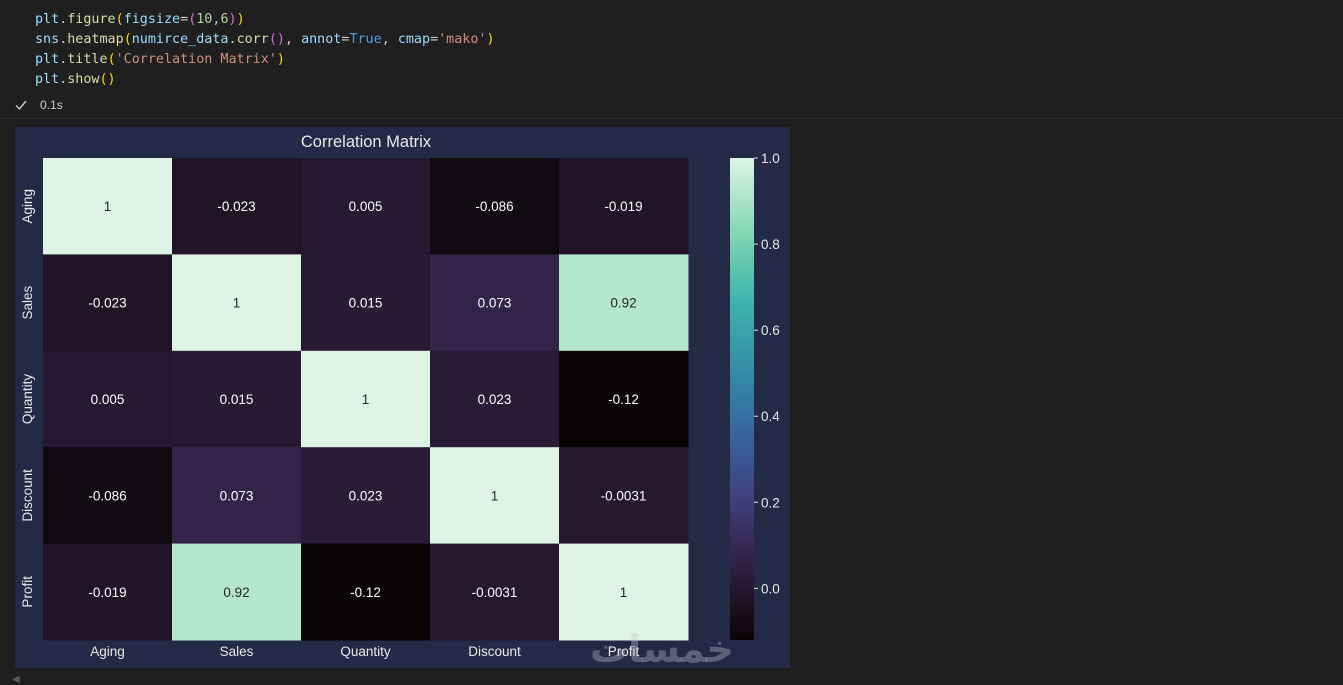 The width and height of the screenshot is (1343, 685). What do you see at coordinates (742, 399) in the screenshot?
I see `colorbar` at bounding box center [742, 399].